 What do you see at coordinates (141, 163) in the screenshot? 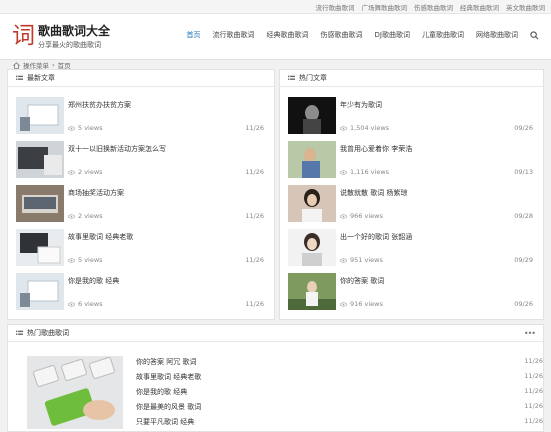
I see `post-item: 双十一以旧换新活动方案怎么写 2 views 11/26` at bounding box center [141, 163].